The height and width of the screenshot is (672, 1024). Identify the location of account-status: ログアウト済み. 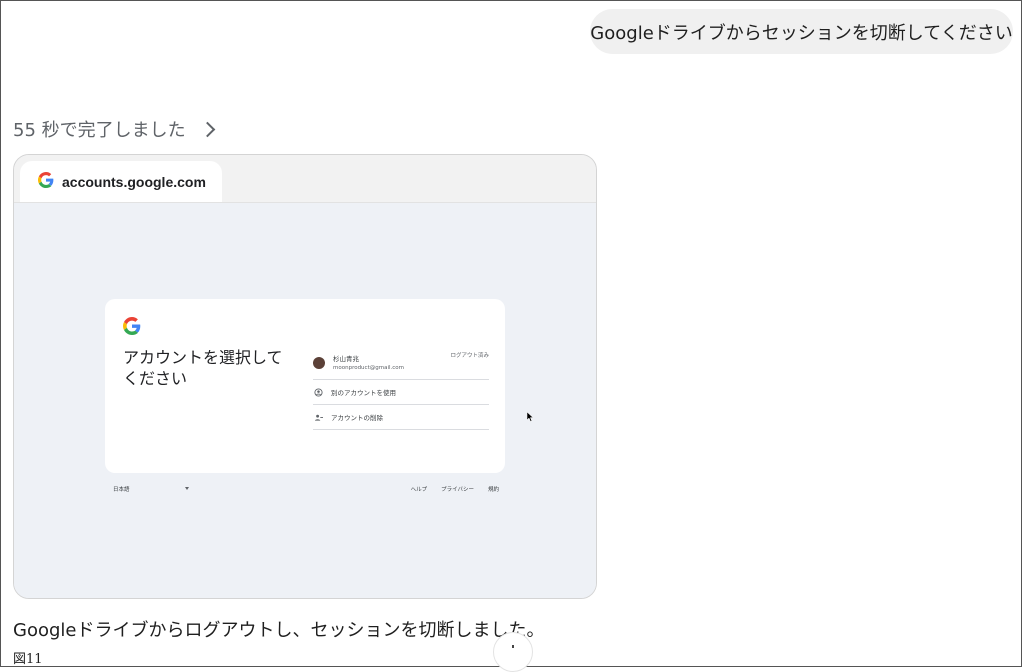
(469, 356).